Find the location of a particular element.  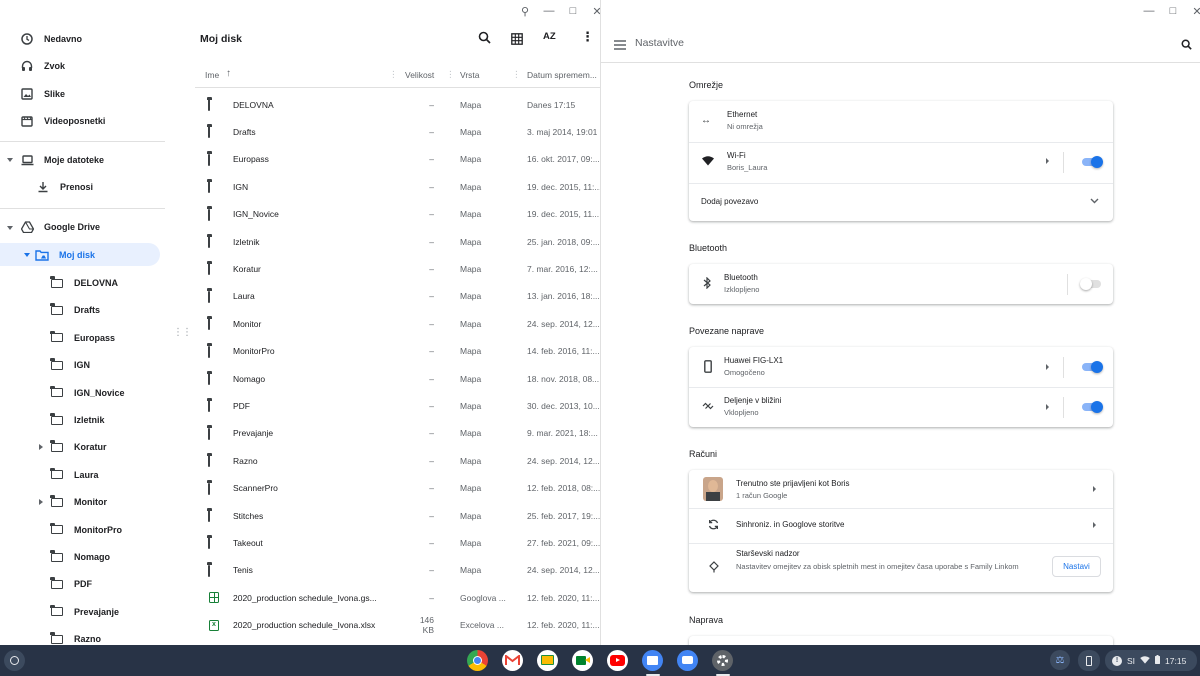

sidebar-folder-item: PDF is located at coordinates (71, 584).